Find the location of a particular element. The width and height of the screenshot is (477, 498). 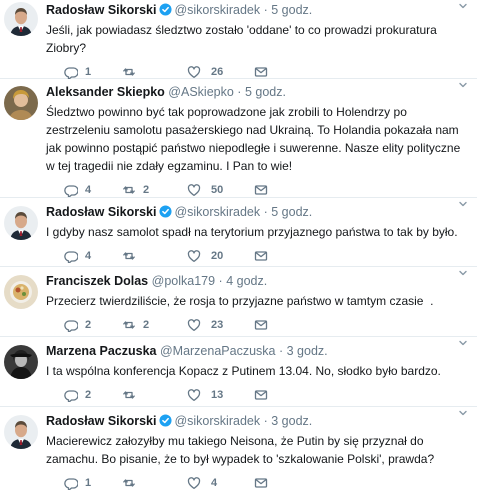

tweet-actions: 4 20 is located at coordinates (266, 256).